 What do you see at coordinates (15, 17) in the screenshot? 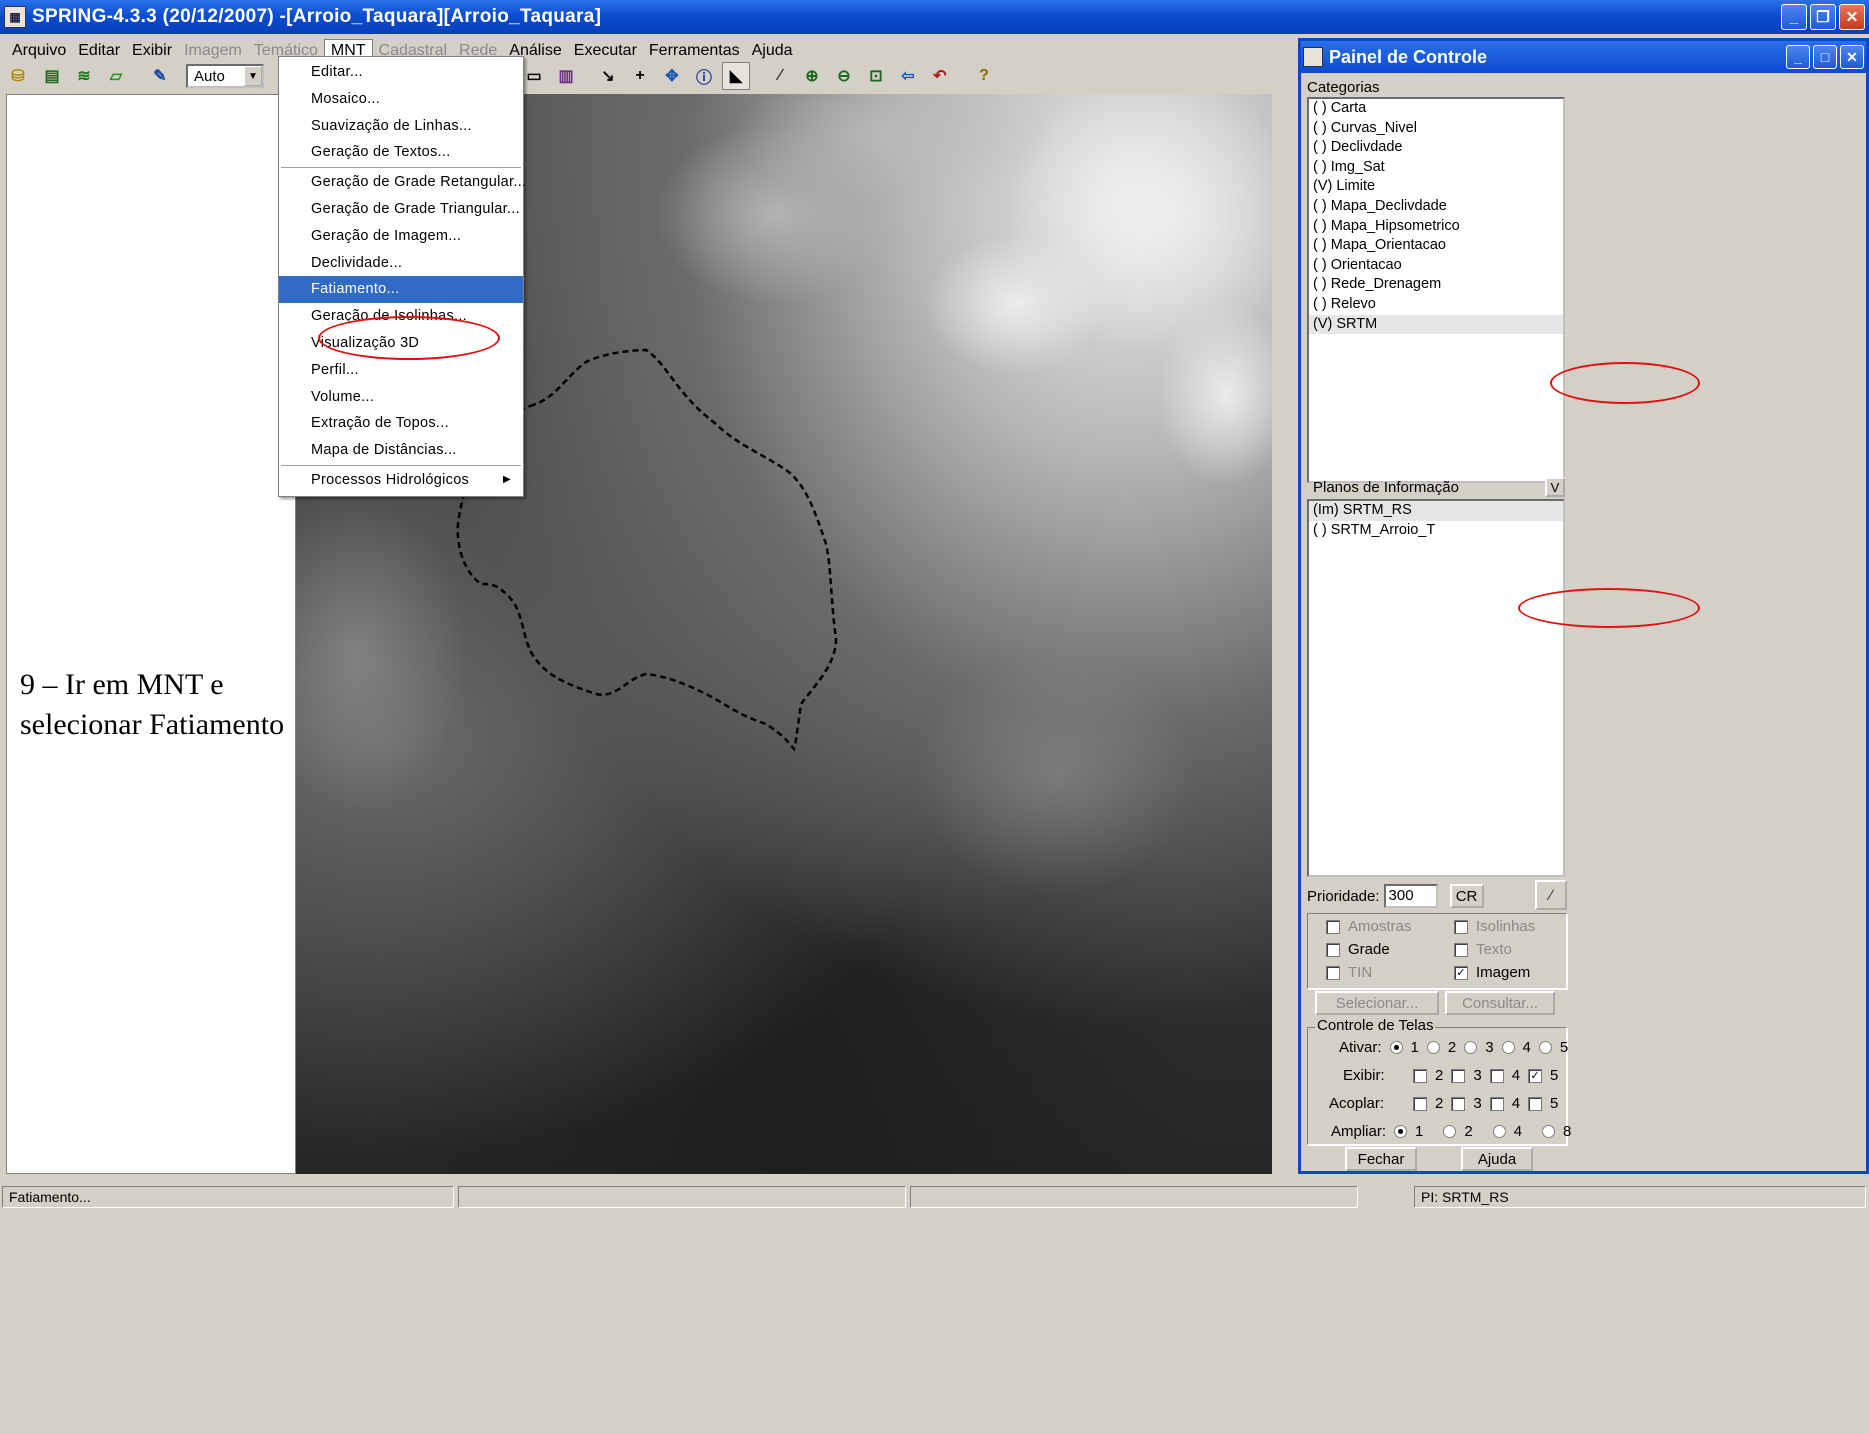
I see `app-icon: ▦` at bounding box center [15, 17].